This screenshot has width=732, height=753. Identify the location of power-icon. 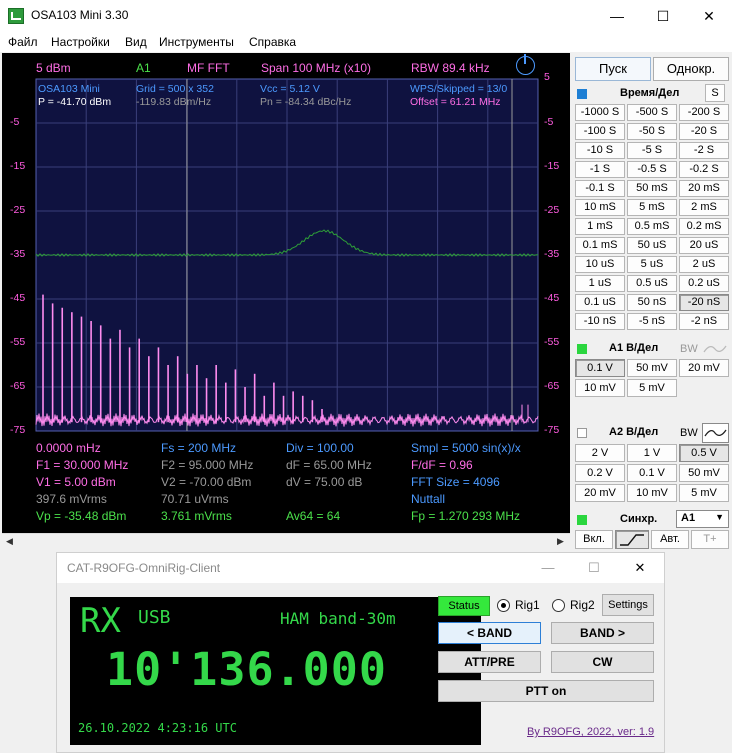
(525, 64).